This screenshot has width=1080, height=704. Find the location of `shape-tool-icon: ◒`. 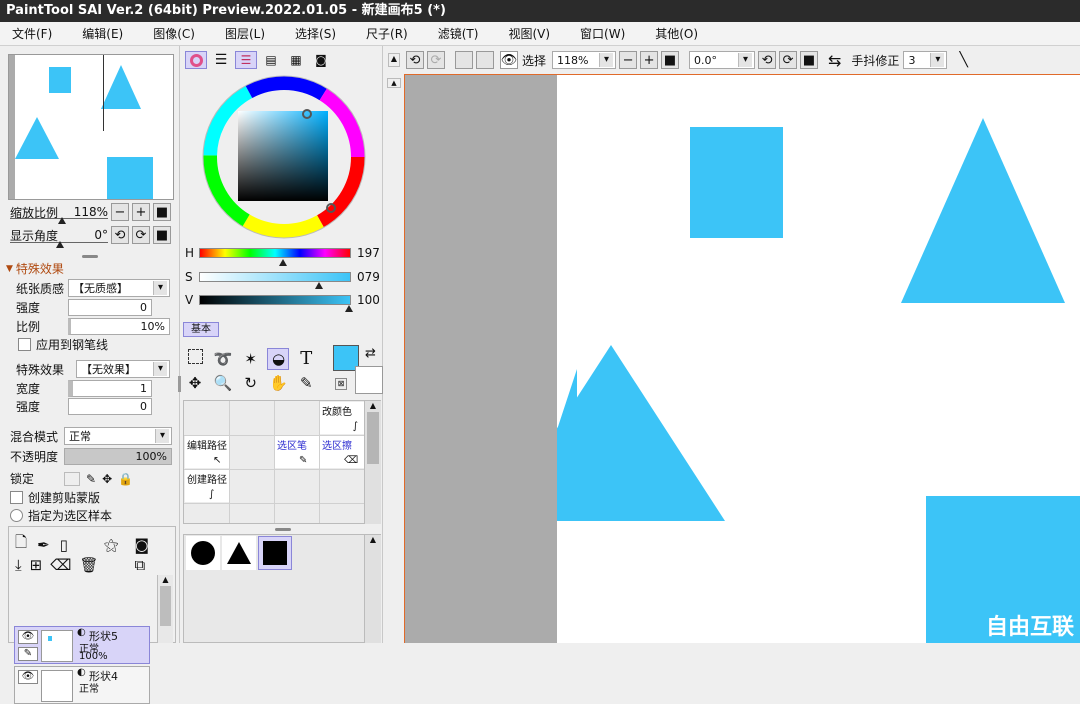

shape-tool-icon: ◒ is located at coordinates (278, 358).